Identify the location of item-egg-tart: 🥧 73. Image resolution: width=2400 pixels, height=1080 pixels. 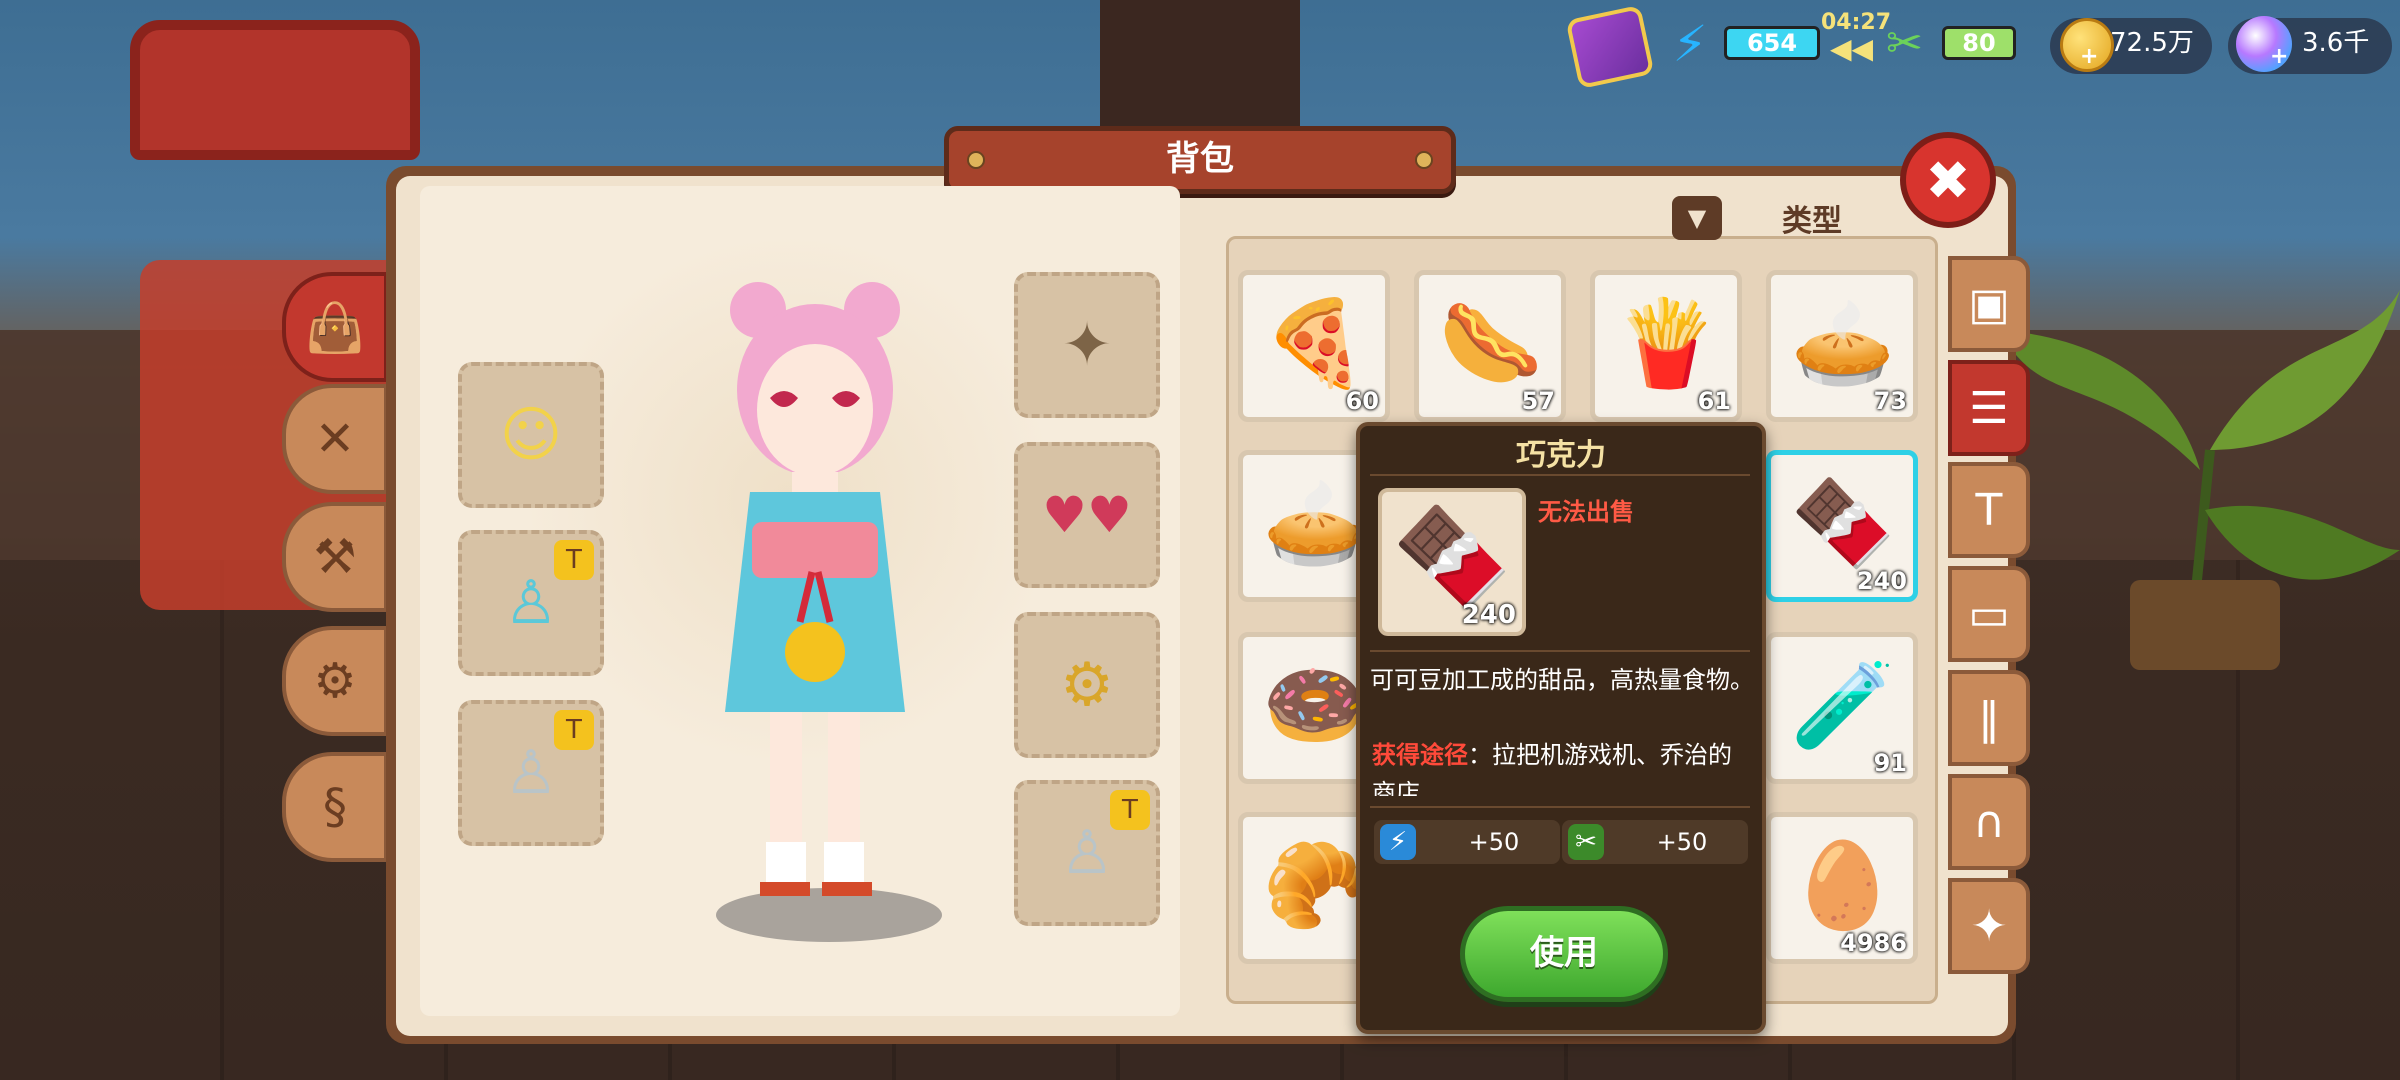
(1842, 346).